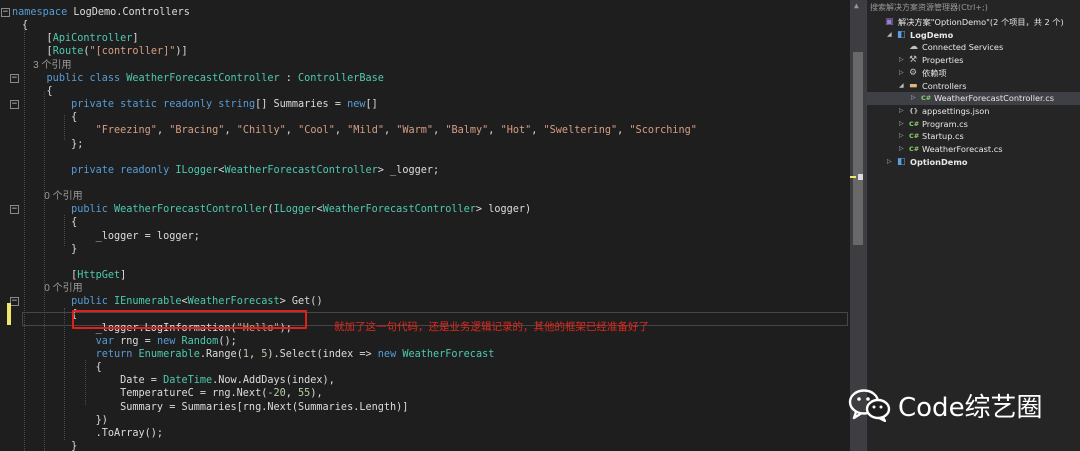  Describe the element at coordinates (869, 405) in the screenshot. I see `wechat-icon` at that location.